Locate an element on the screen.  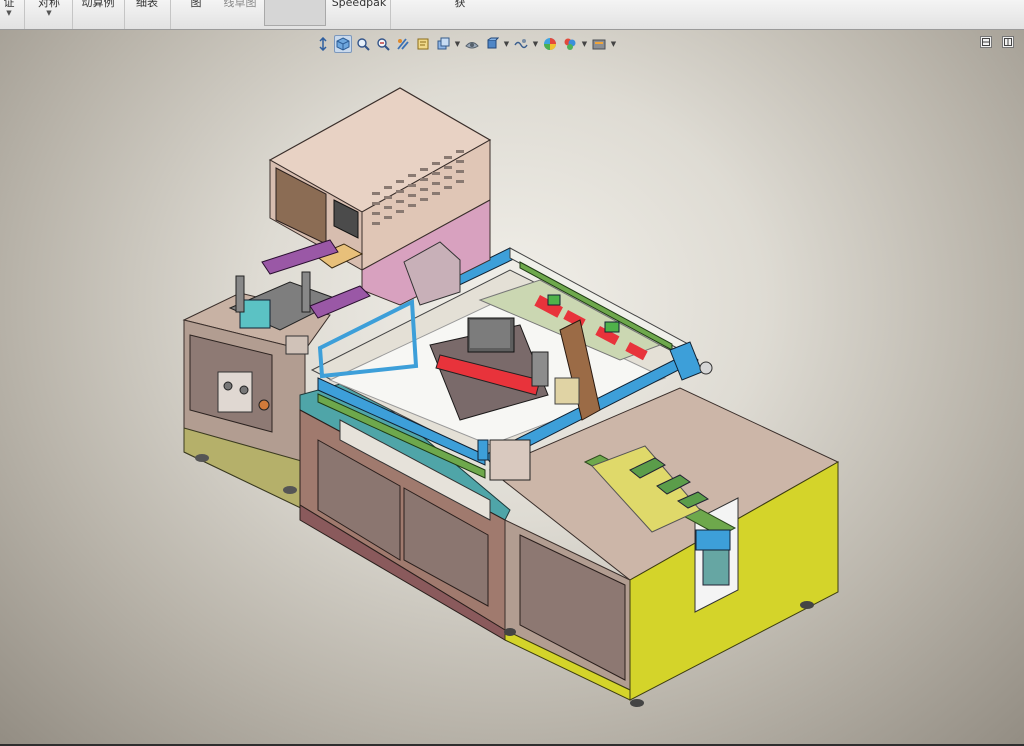
knob-icon is located at coordinates (264, 405).